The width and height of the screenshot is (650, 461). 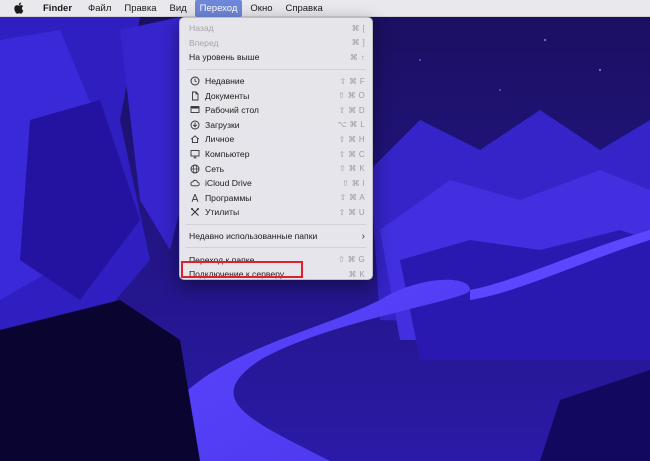 I want to click on menu-item-back: Назад ⌘ [, so click(x=276, y=28).